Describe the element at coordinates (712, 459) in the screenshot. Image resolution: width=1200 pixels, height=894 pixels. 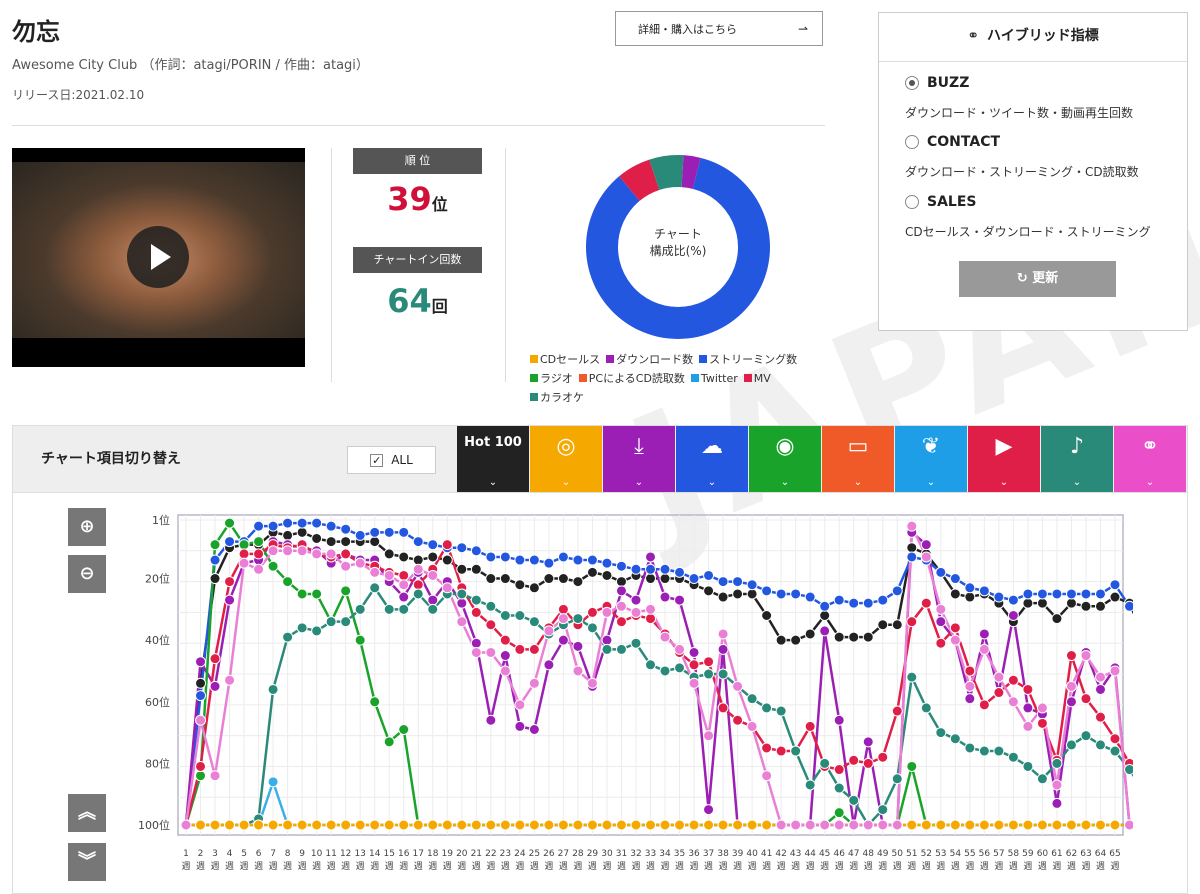
I see `tab-streaming: ☁ ⌄` at that location.